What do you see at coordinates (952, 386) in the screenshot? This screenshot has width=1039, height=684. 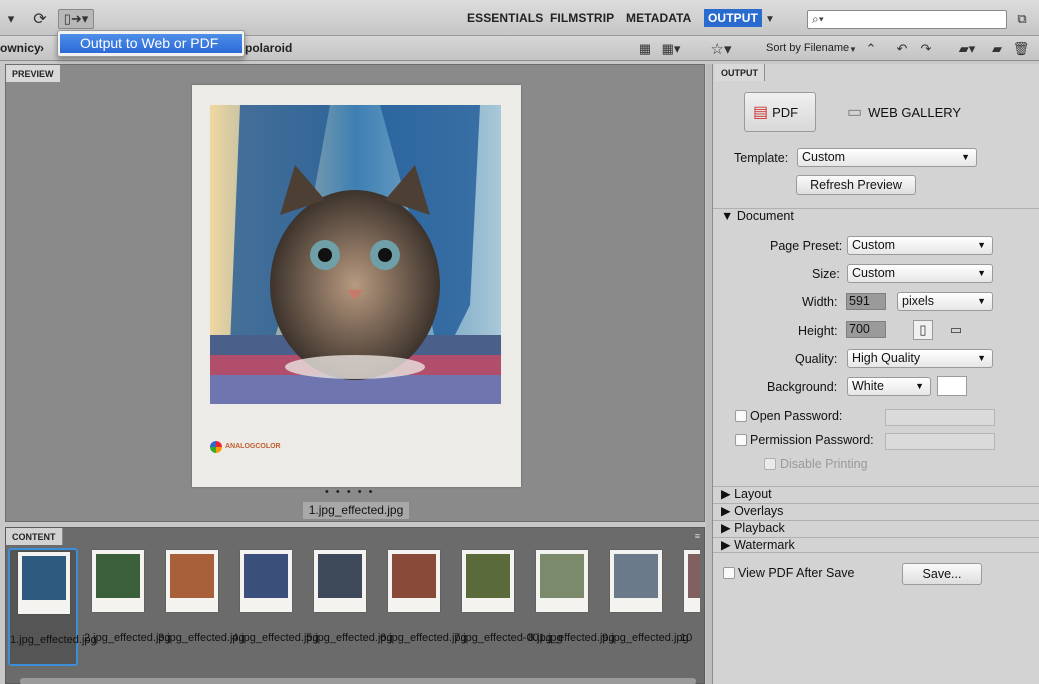 I see `background-color-swatch` at bounding box center [952, 386].